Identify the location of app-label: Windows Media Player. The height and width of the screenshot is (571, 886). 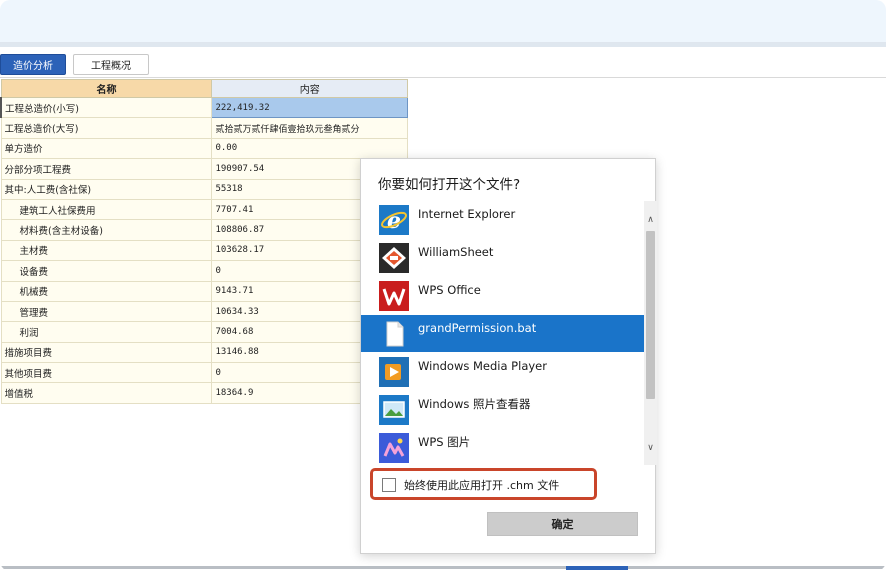
(482, 365).